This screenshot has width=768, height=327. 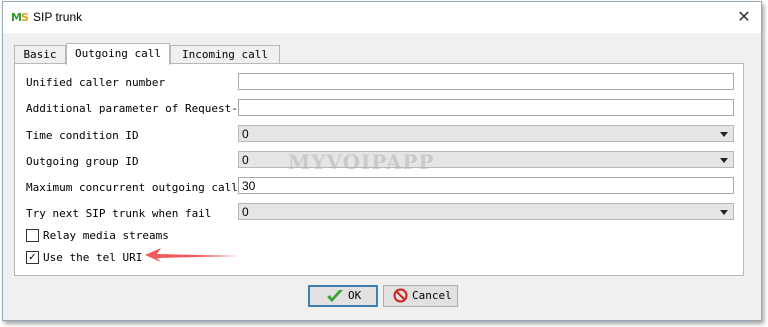 I want to click on max-concurrent-outgoing-label: Maximum concurrent outgoing calls, so click(x=135, y=187).